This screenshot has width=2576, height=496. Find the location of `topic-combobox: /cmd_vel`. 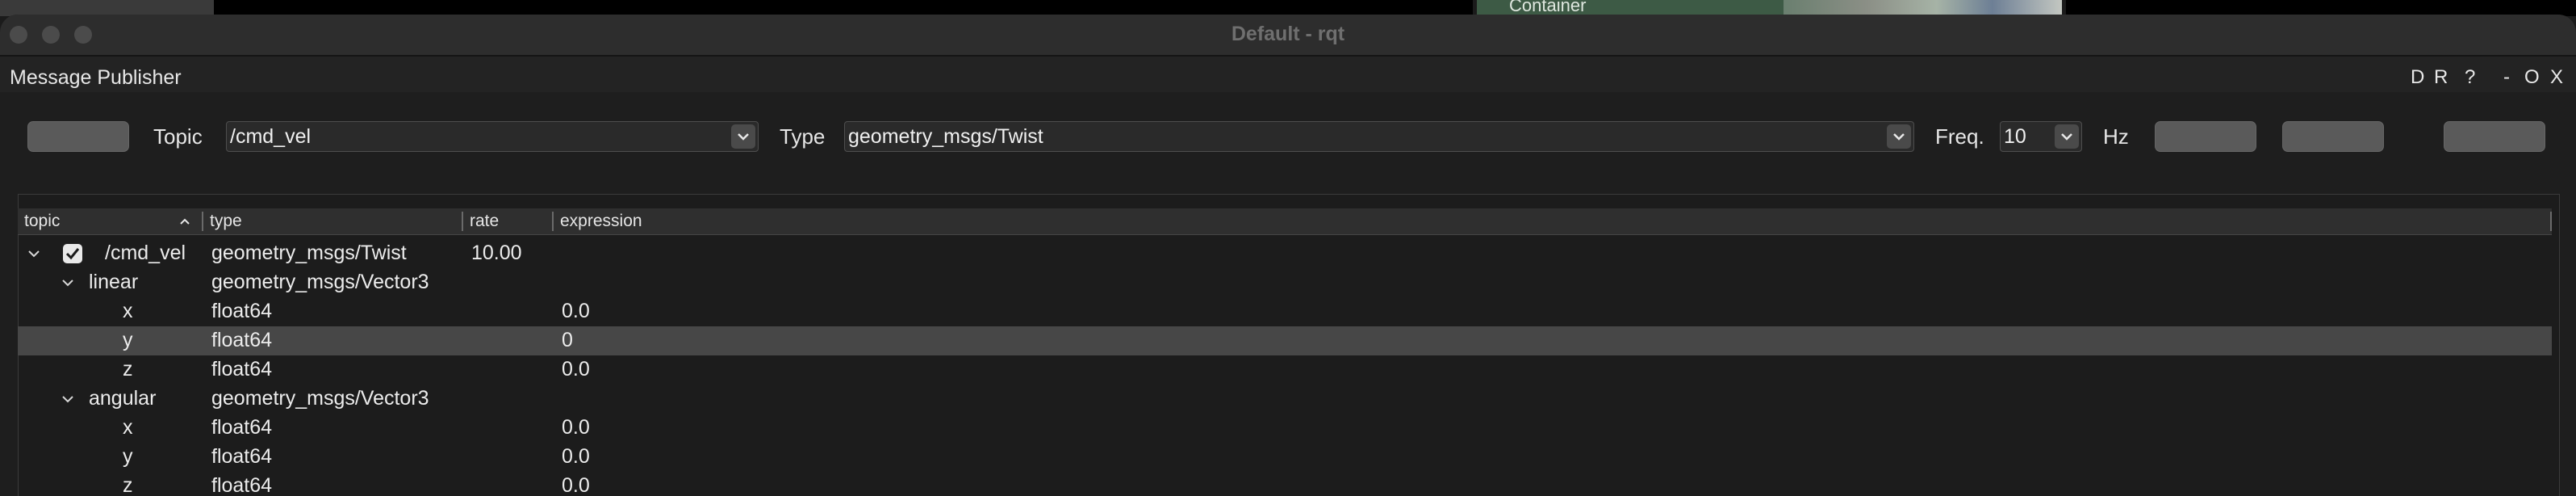

topic-combobox: /cmd_vel is located at coordinates (492, 136).